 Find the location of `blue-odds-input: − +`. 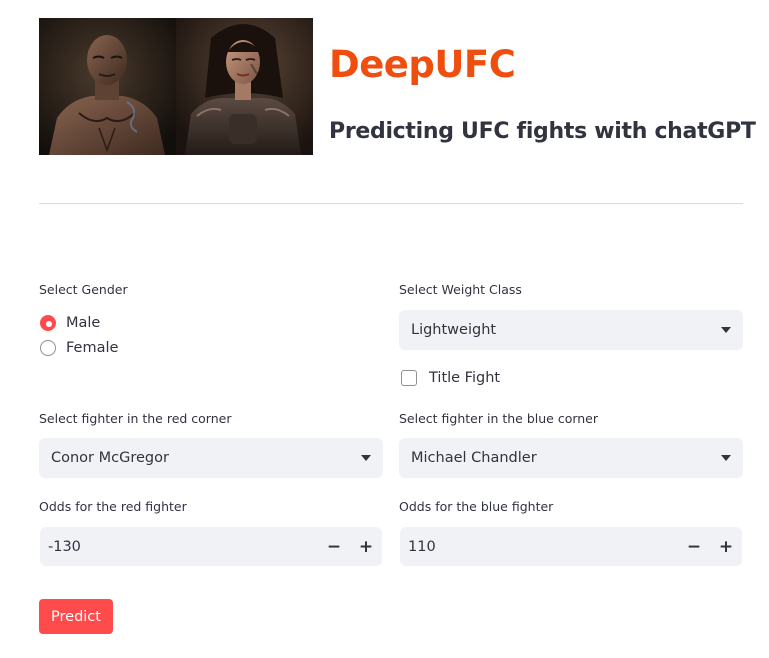

blue-odds-input: − + is located at coordinates (571, 546).